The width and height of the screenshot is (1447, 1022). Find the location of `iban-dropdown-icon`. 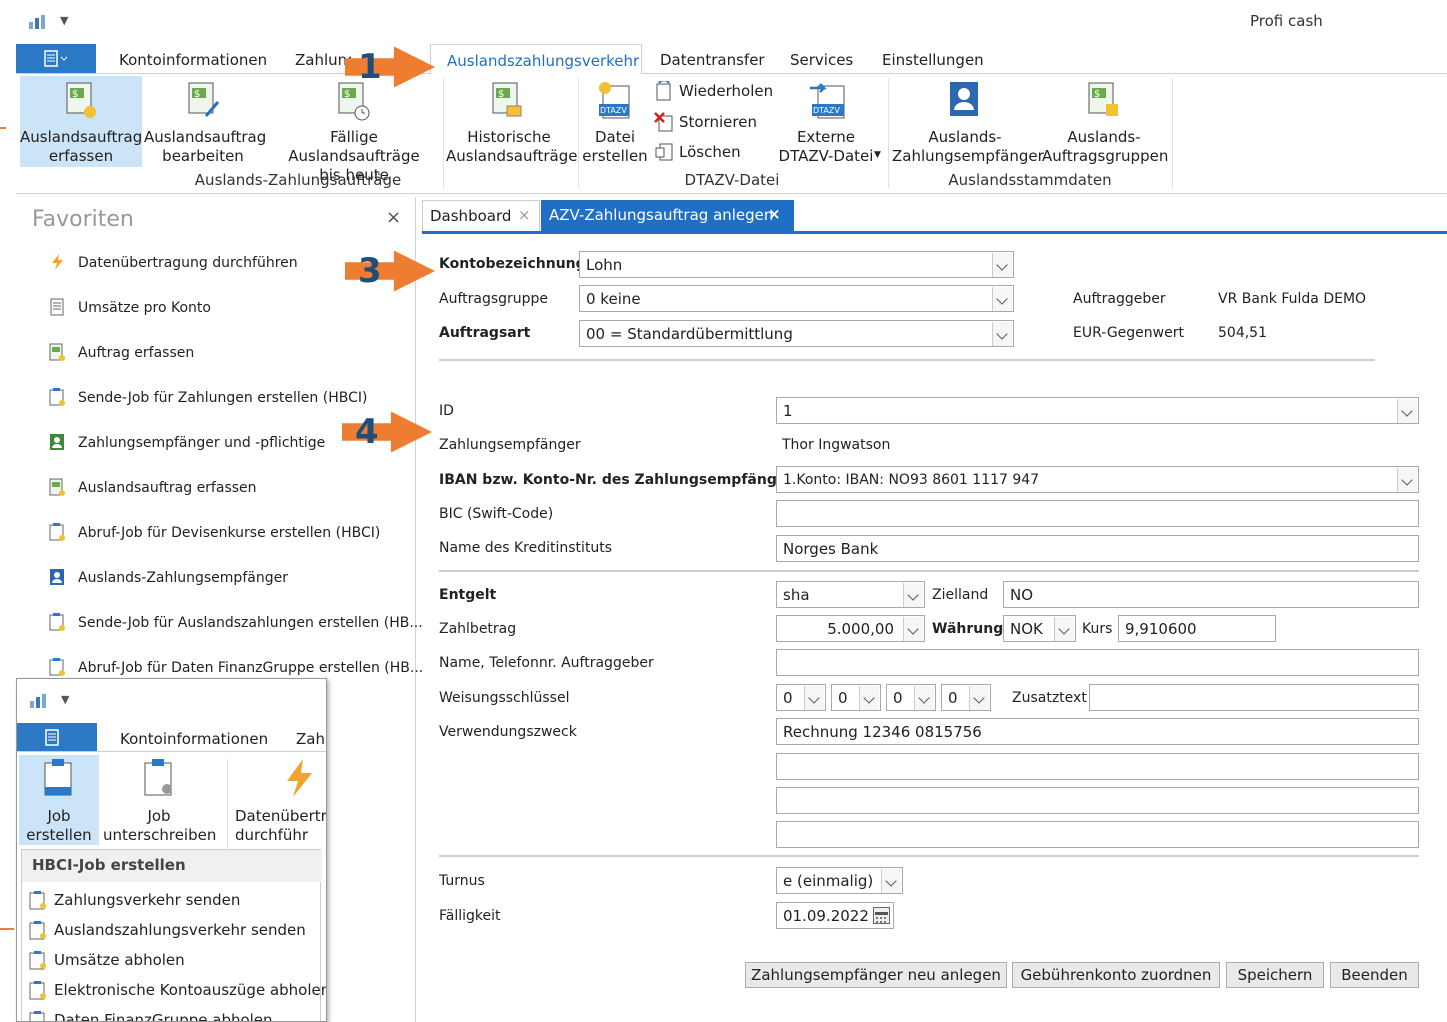

iban-dropdown-icon is located at coordinates (1407, 480).